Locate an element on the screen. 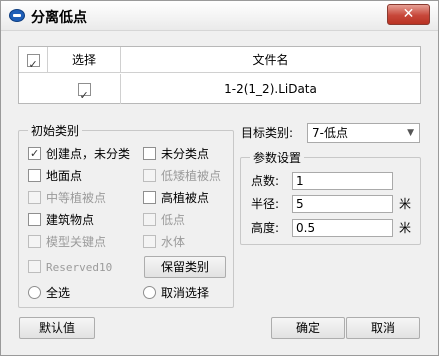 Image resolution: width=439 pixels, height=356 pixels. default-values-button: 默认值 is located at coordinates (57, 328).